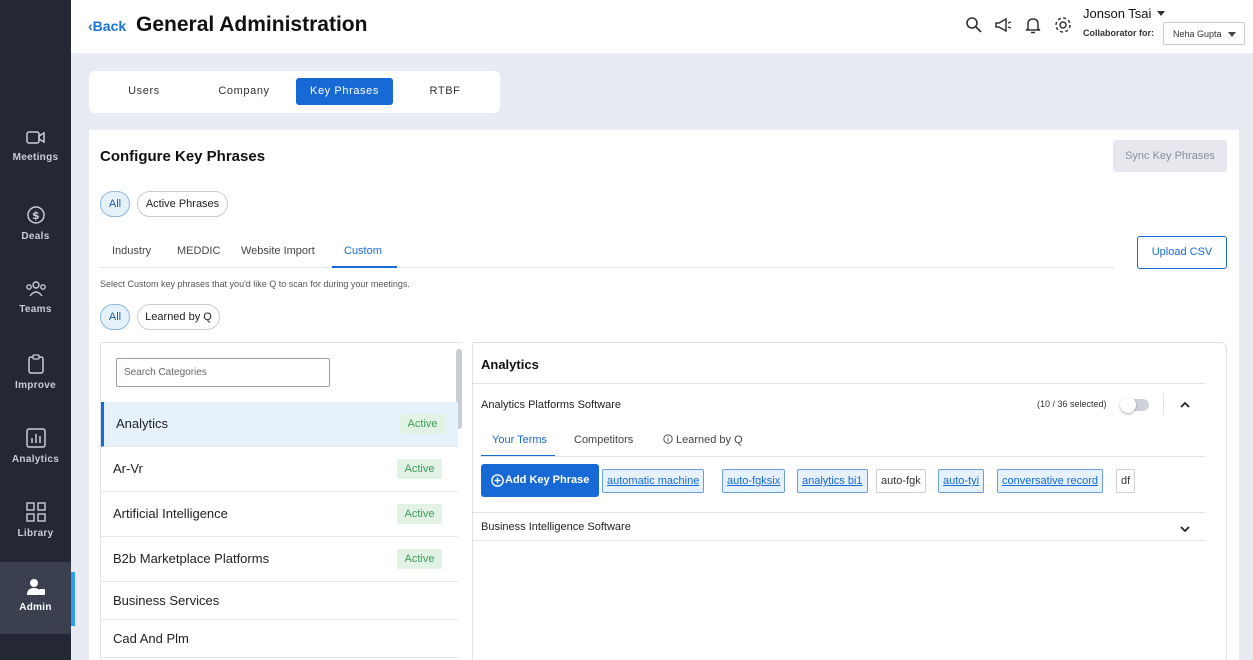 This screenshot has width=1253, height=660. I want to click on filter-active-phrases-pill: Active Phrases, so click(182, 204).